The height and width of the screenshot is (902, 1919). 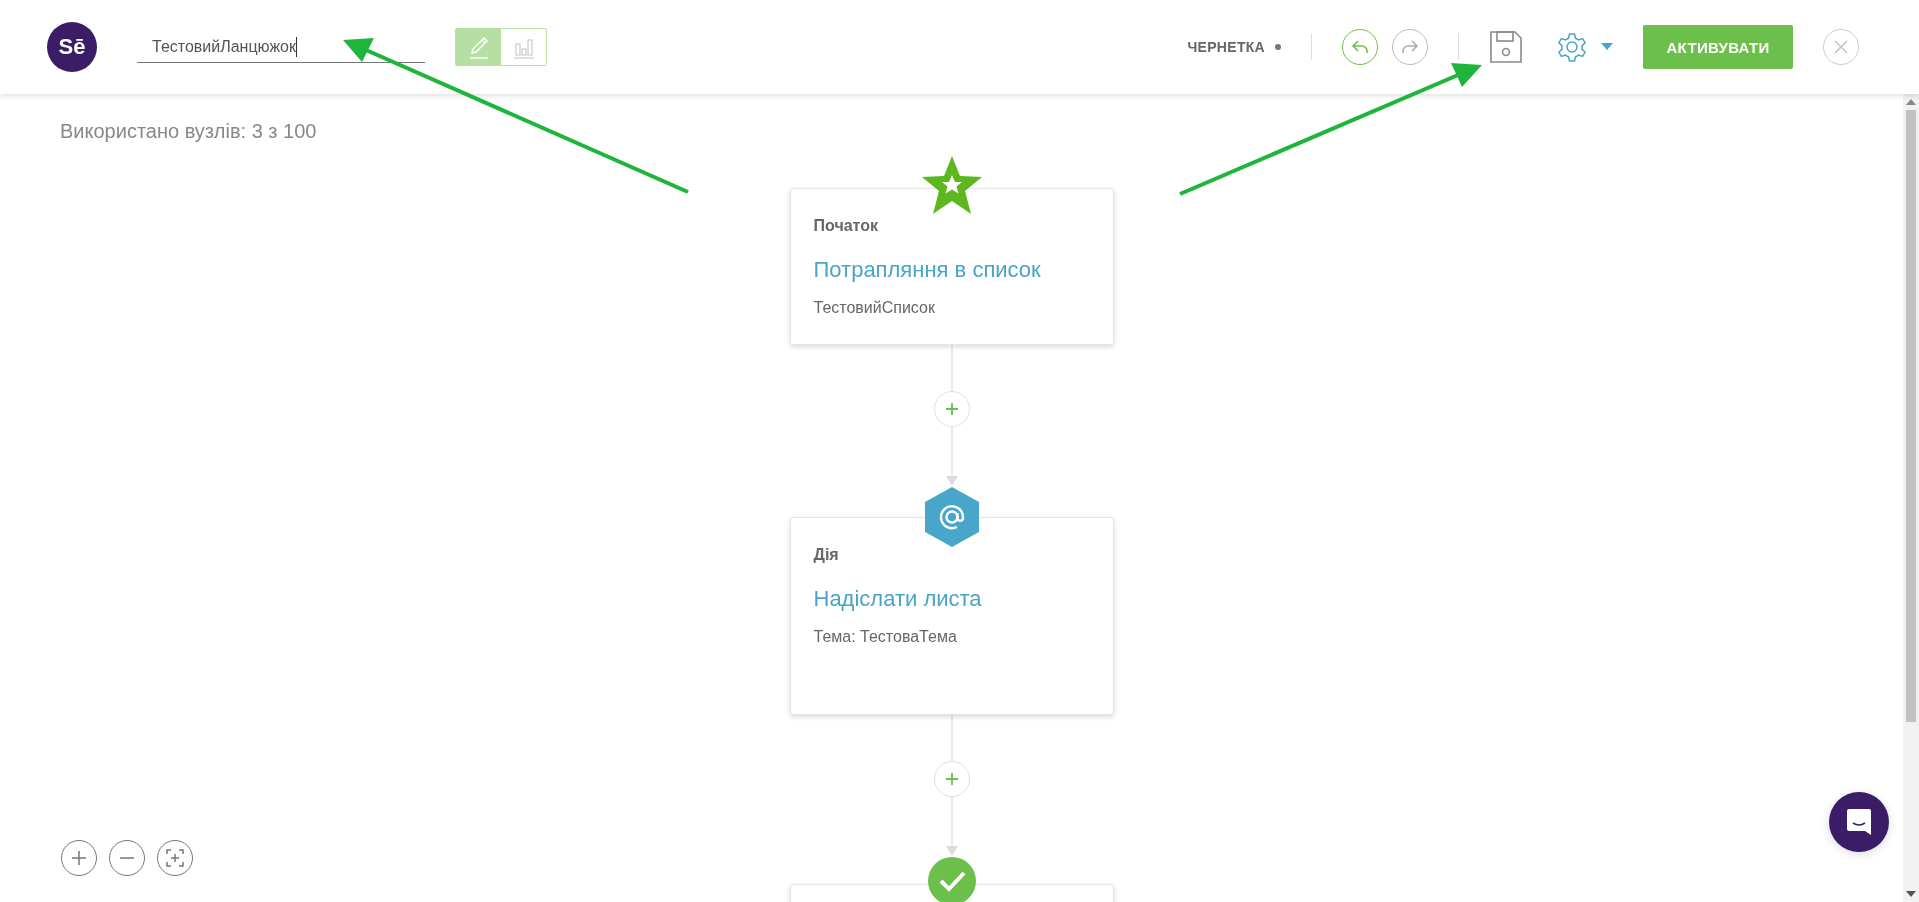 I want to click on close-button, so click(x=1841, y=47).